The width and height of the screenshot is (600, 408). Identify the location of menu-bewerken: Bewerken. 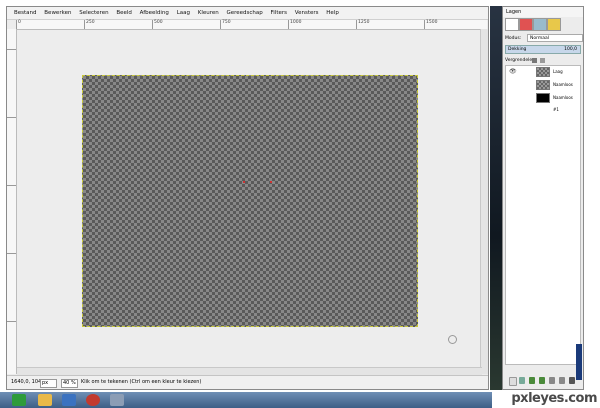
(57, 13).